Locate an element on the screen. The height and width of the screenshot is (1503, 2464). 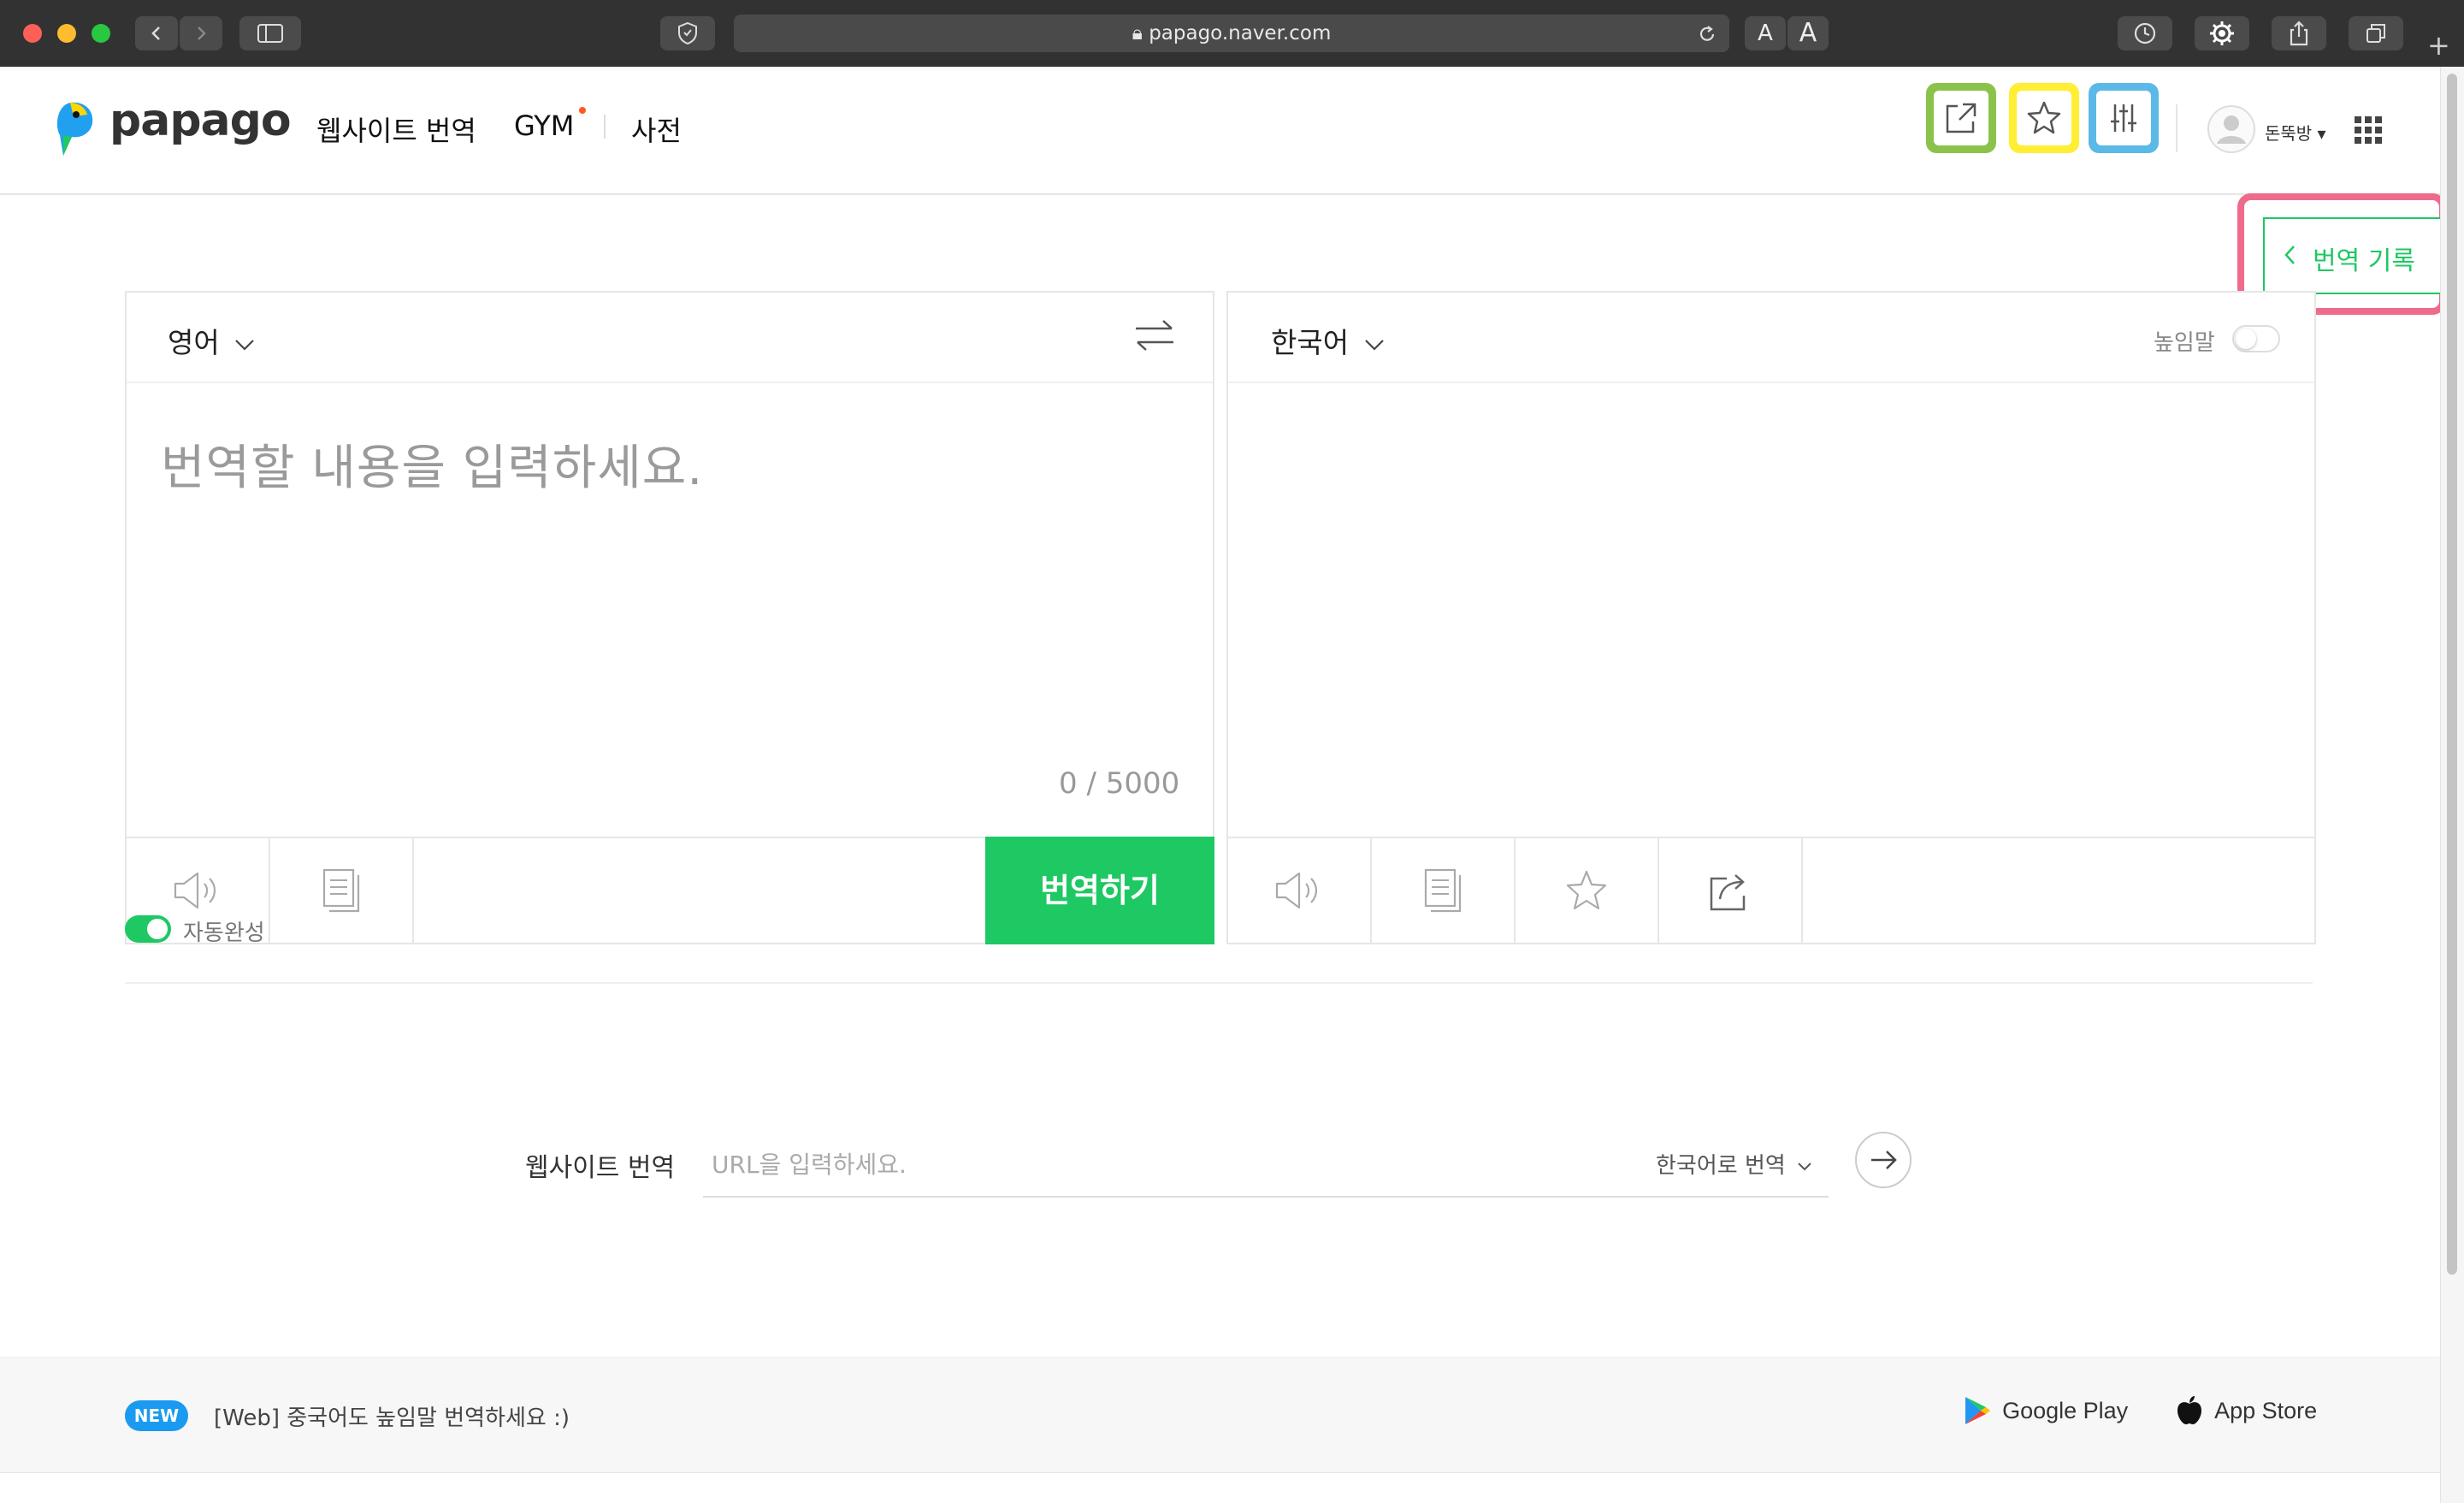
source-text-input: 번역할 내용을 입력하세요. is located at coordinates (432, 464).